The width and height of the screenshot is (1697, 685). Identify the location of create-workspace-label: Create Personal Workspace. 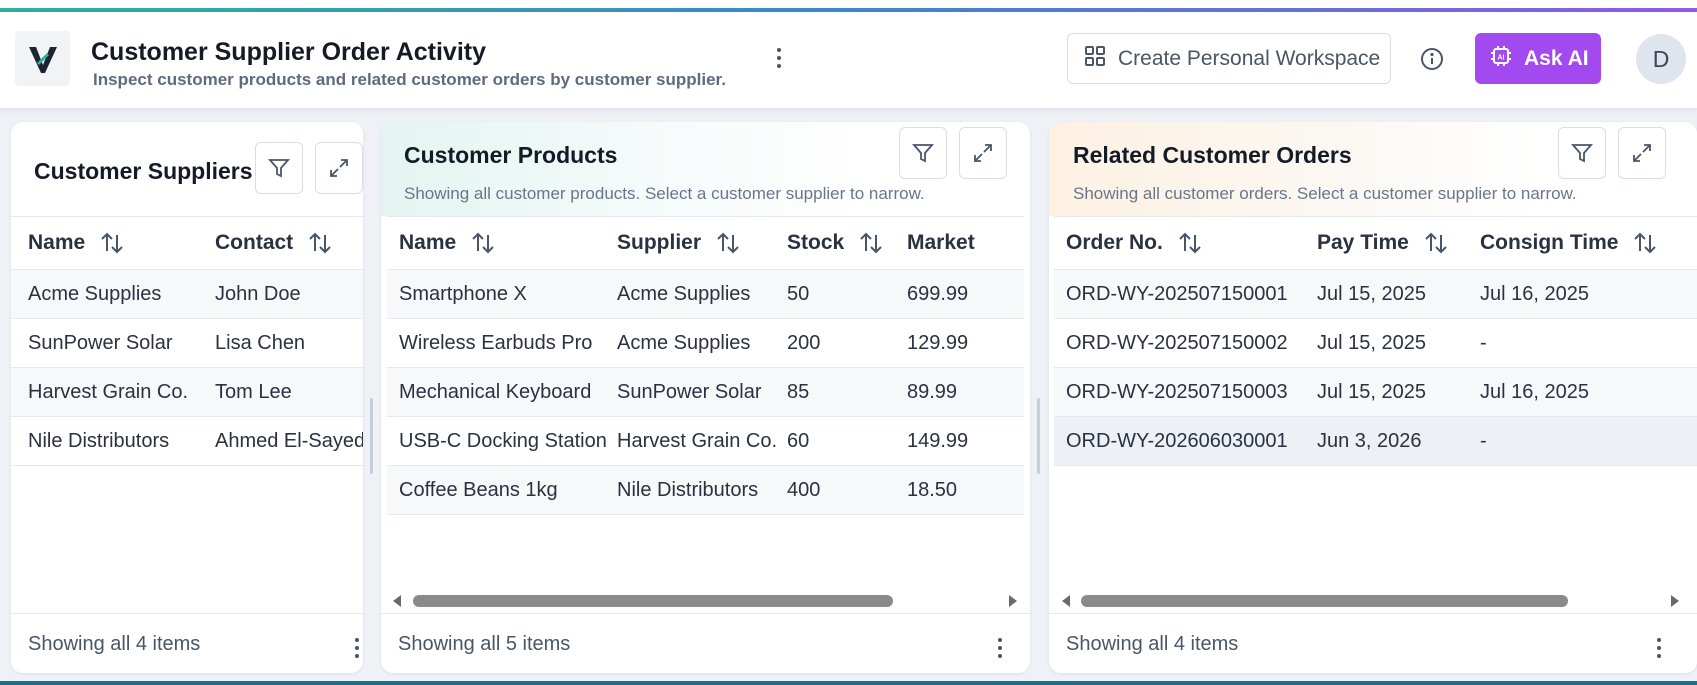
(1249, 58).